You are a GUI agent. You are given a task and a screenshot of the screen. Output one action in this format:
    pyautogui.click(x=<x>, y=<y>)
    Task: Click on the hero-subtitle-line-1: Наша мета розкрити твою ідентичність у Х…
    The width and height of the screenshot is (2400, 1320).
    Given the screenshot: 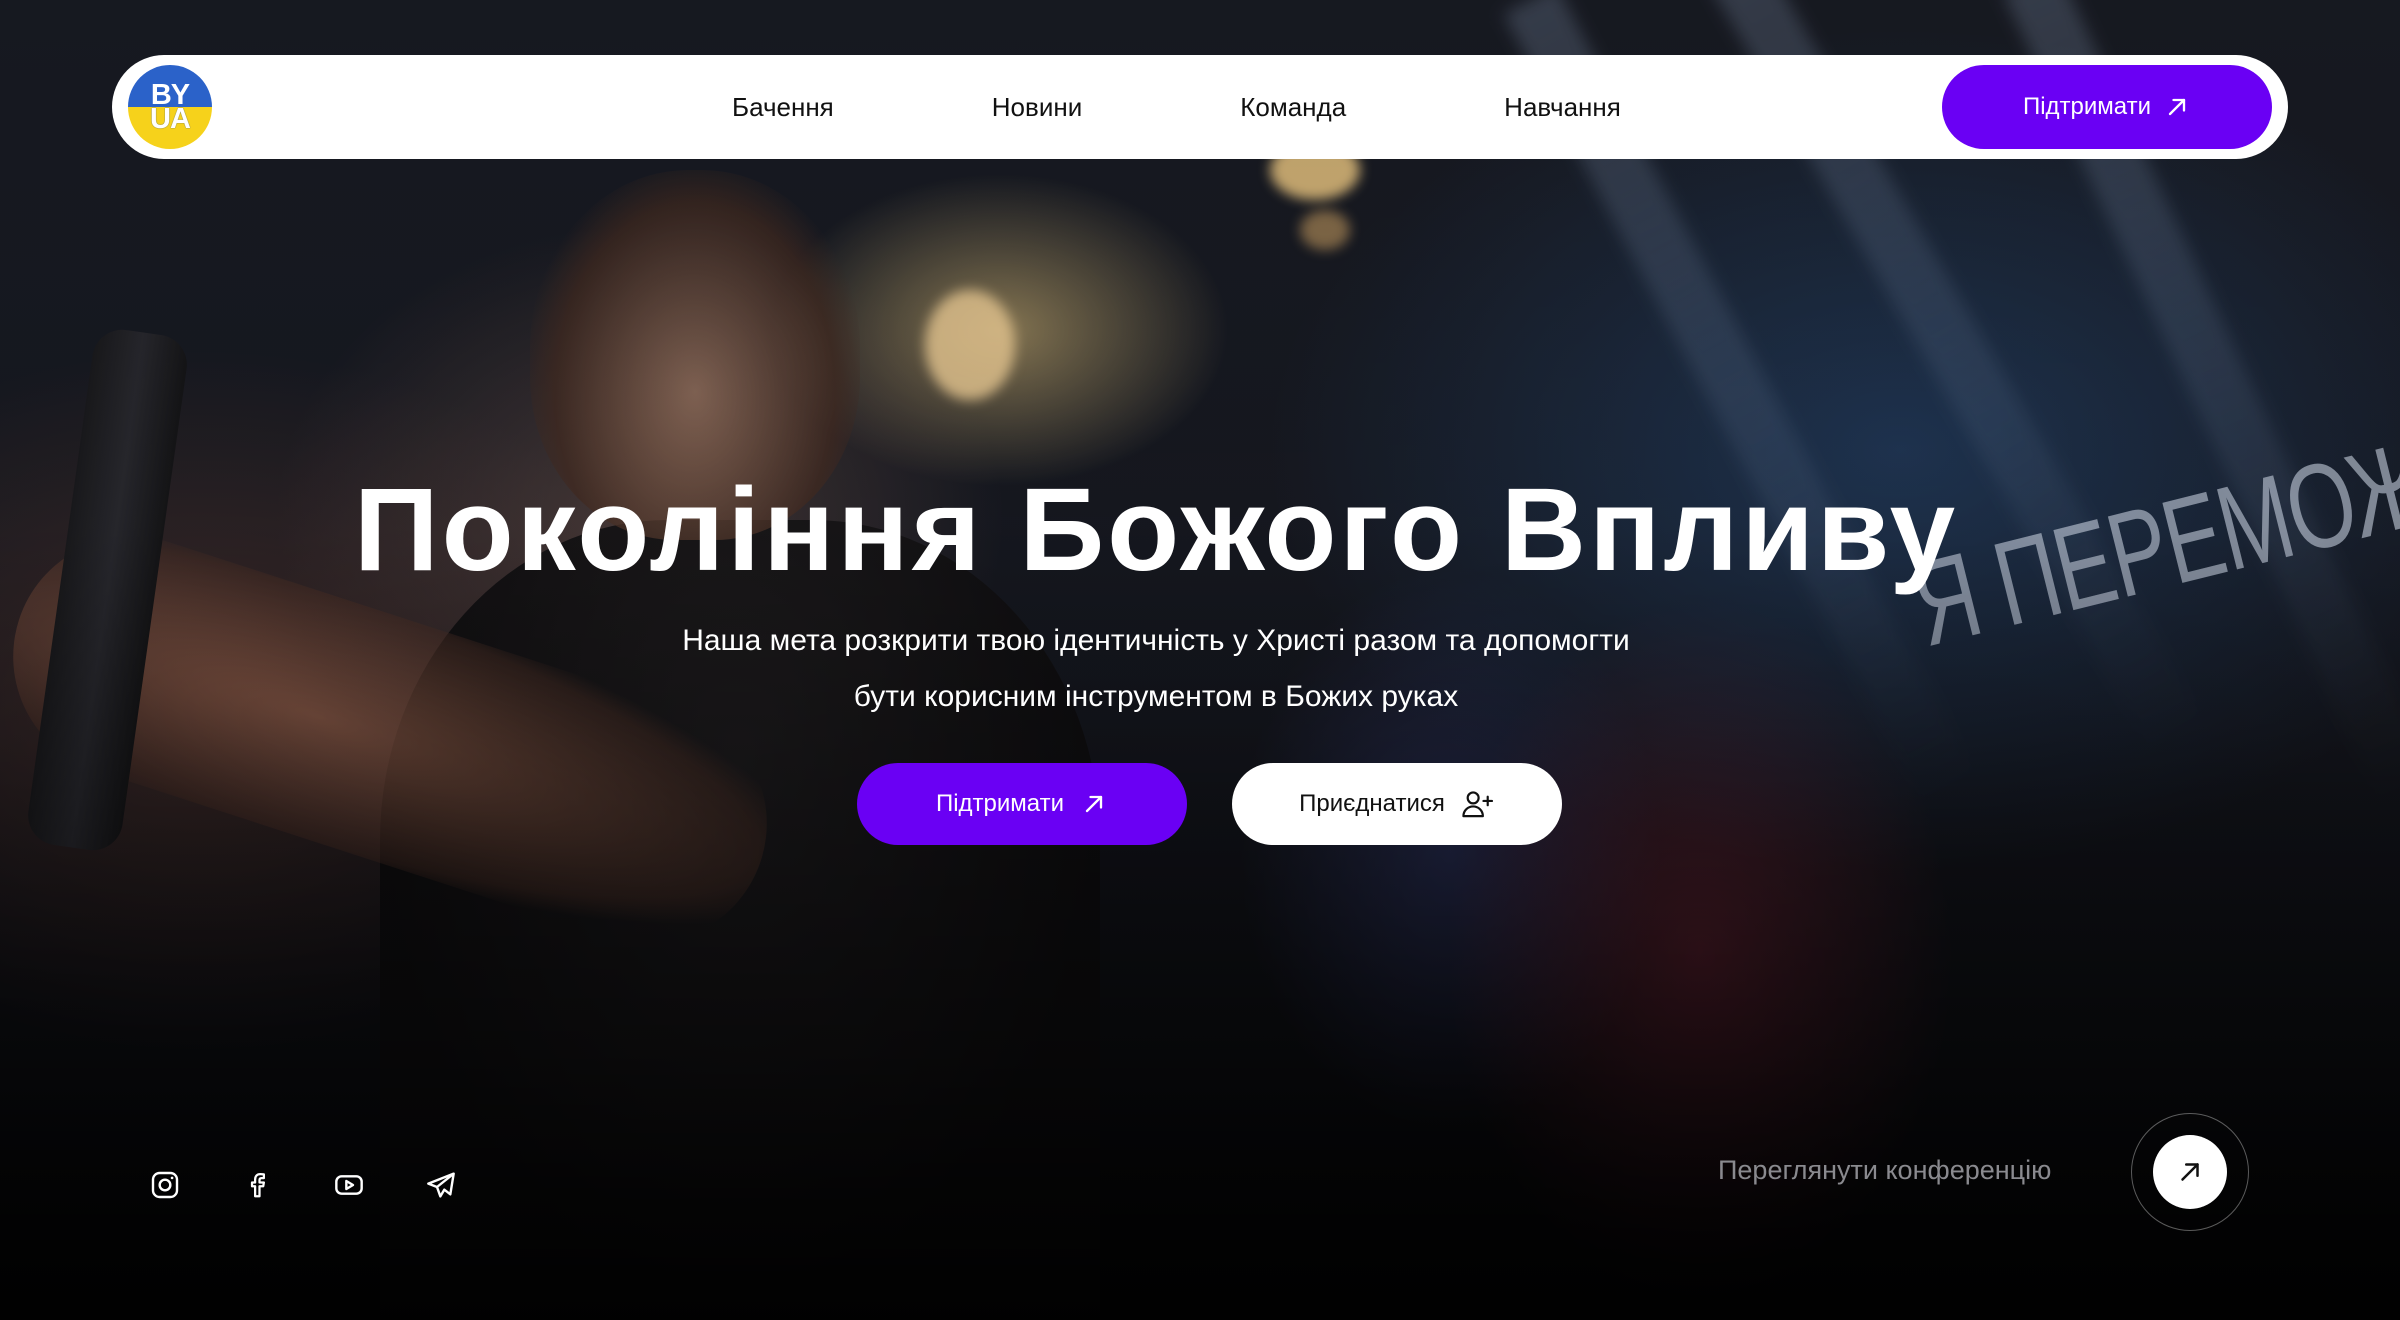 What is the action you would take?
    pyautogui.click(x=1156, y=640)
    